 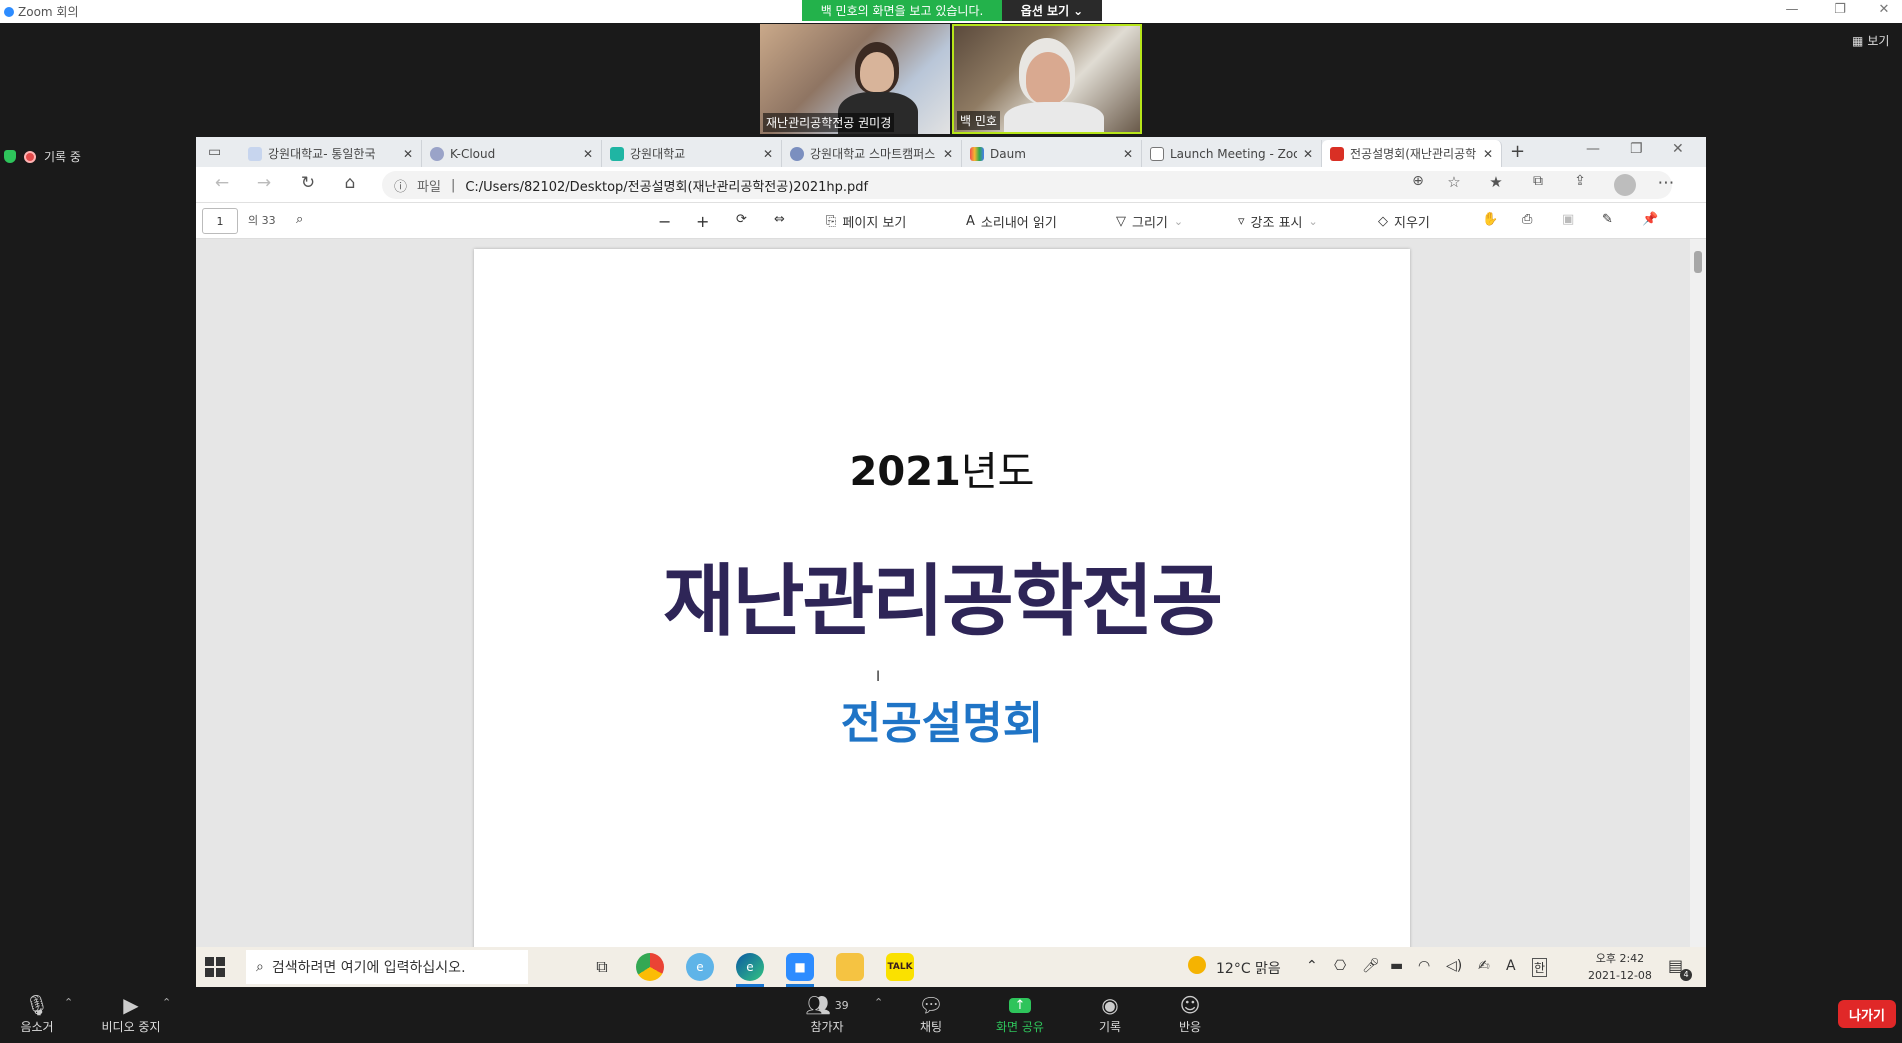 I want to click on restore-icon: ❐, so click(x=1840, y=9).